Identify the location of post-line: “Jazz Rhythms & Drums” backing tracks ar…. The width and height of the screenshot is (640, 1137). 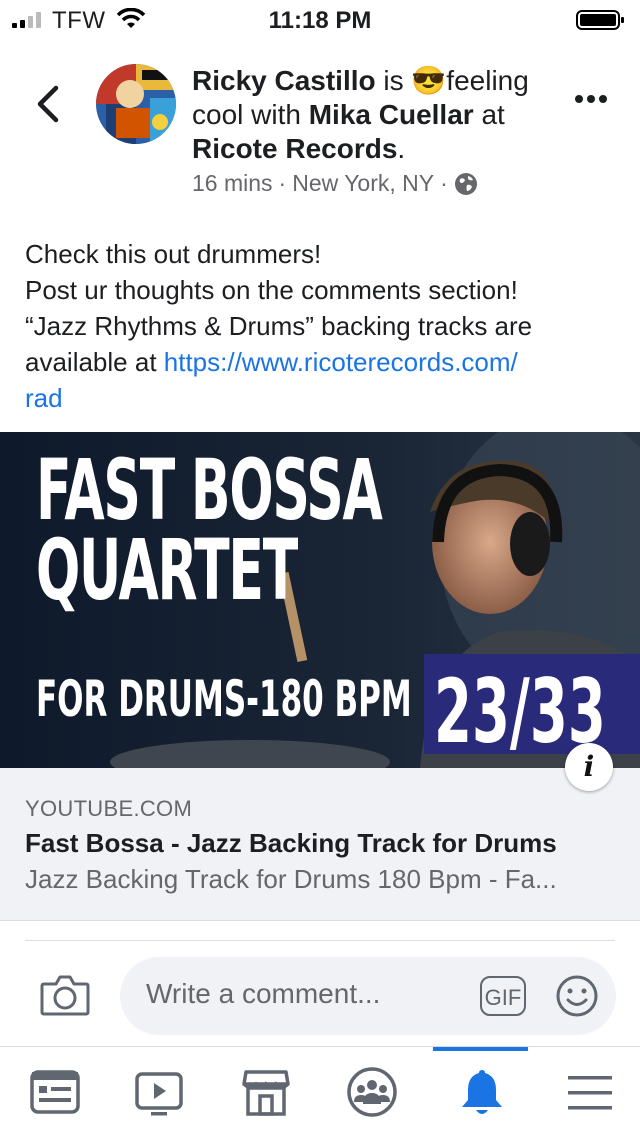
(279, 326).